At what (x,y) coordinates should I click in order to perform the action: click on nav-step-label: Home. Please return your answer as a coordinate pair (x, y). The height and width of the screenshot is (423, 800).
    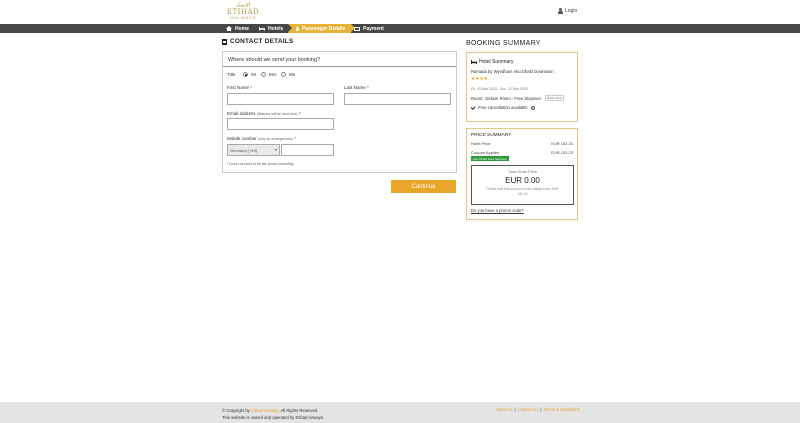
    Looking at the image, I should click on (242, 28).